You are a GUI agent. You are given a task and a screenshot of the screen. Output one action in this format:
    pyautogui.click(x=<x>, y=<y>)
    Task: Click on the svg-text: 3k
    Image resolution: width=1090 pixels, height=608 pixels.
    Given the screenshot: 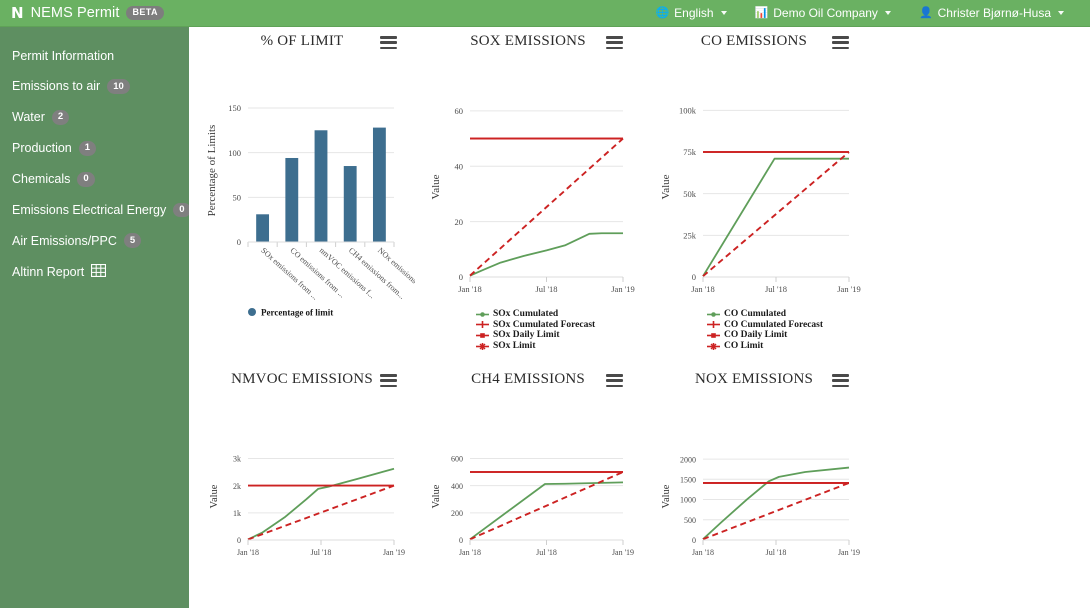 What is the action you would take?
    pyautogui.click(x=237, y=459)
    